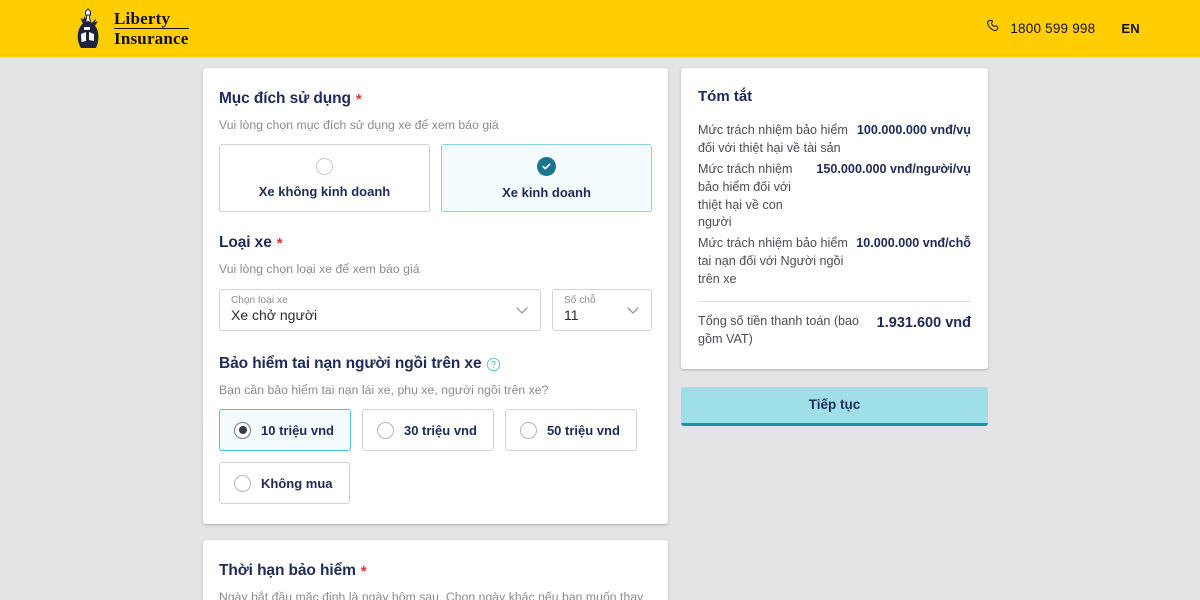 The image size is (1200, 600). What do you see at coordinates (571, 315) in the screenshot?
I see `seat-count-select-value: 11` at bounding box center [571, 315].